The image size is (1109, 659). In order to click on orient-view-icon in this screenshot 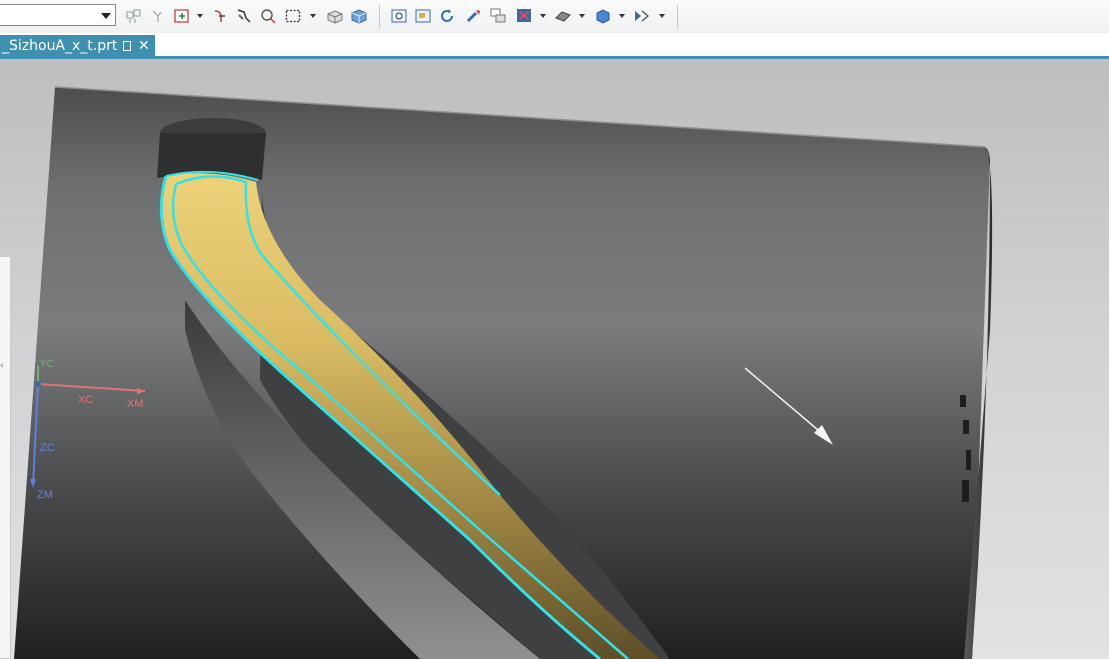, I will do `click(603, 16)`.